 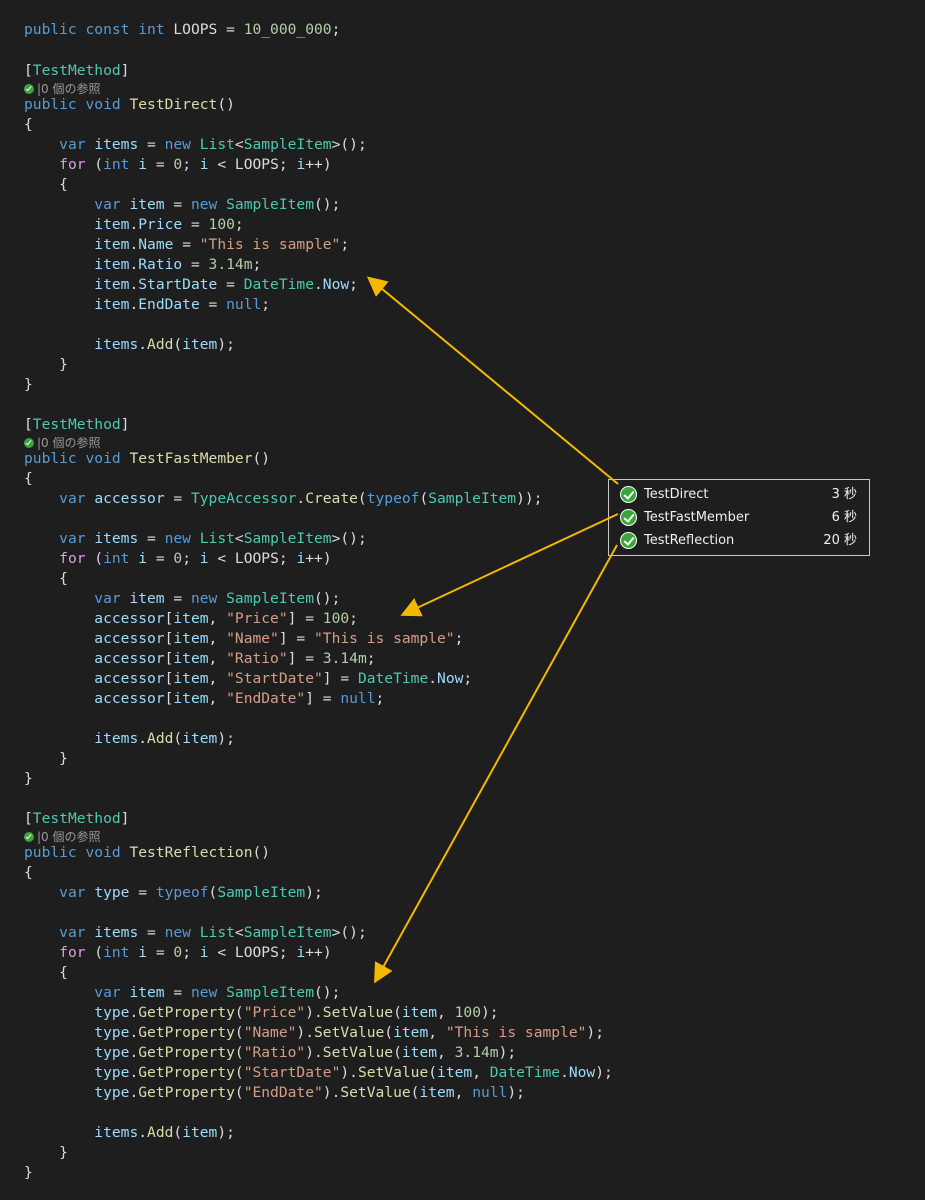 I want to click on code-token: "Name", so click(x=252, y=638).